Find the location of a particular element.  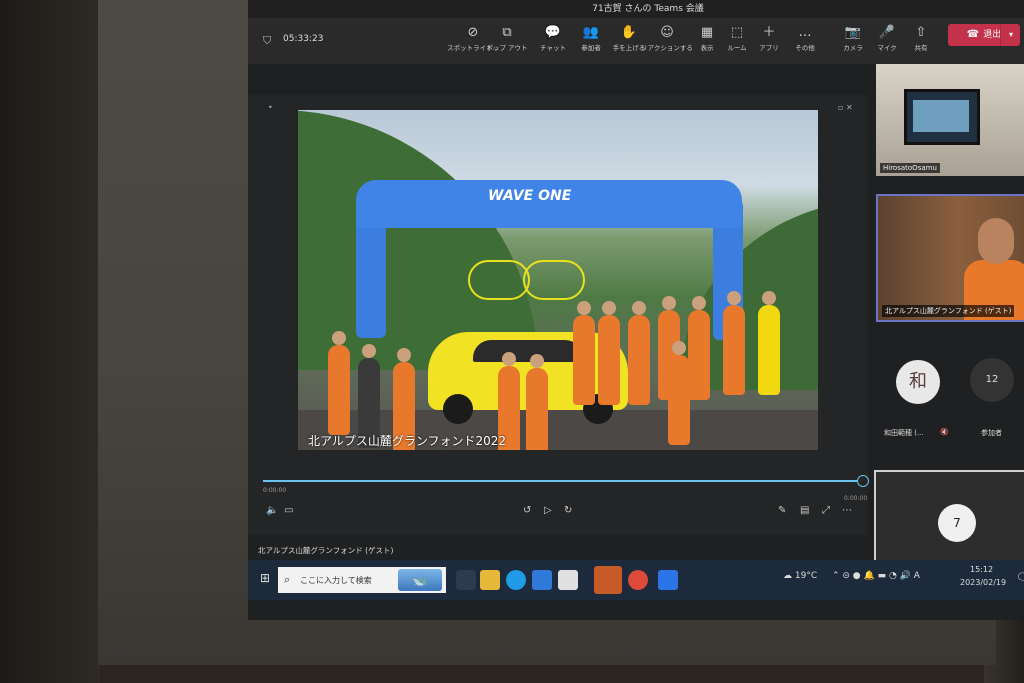

video-progress-bar is located at coordinates (566, 481).